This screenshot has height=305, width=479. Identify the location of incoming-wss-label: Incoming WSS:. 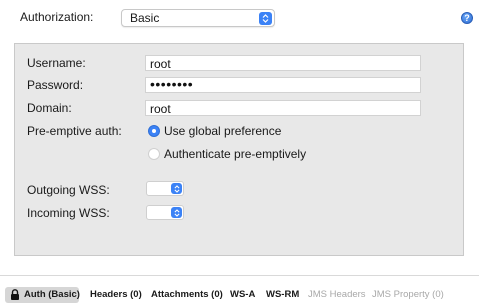
(68, 213).